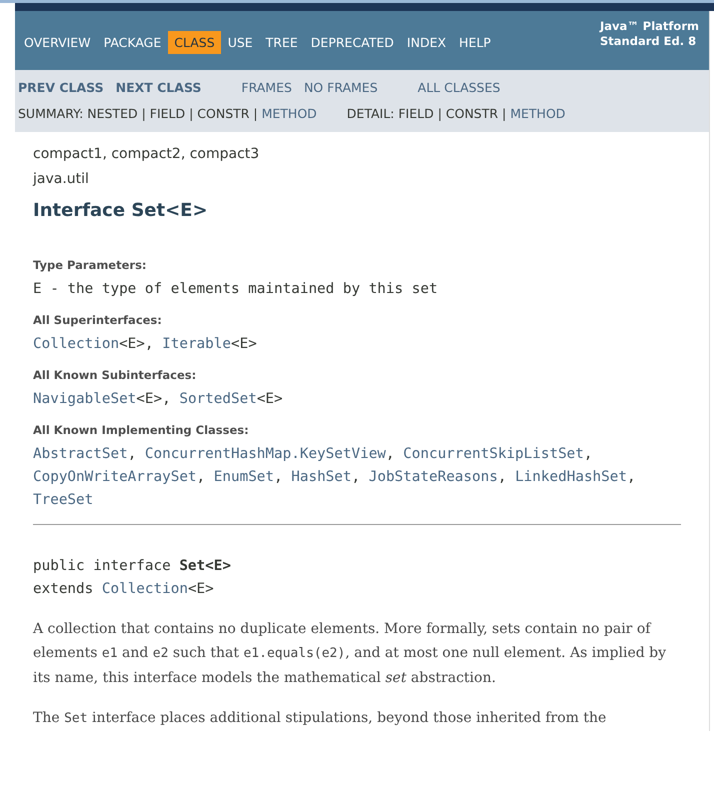 The height and width of the screenshot is (790, 714). I want to click on type-link: LinkedHashSet, so click(571, 477).